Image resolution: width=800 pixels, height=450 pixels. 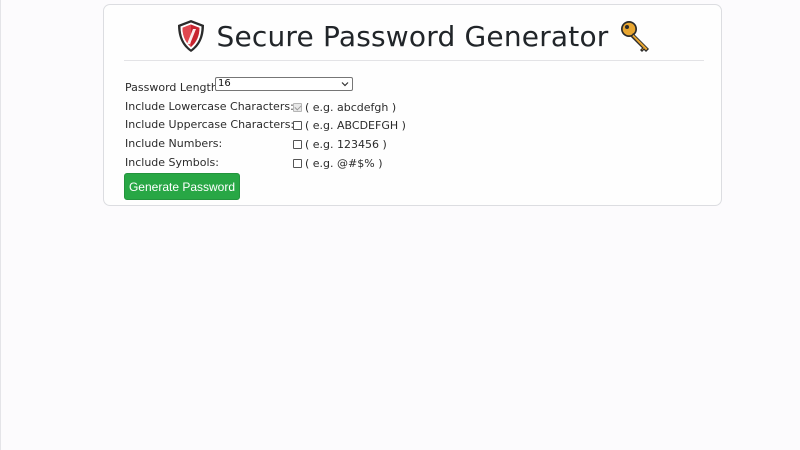 What do you see at coordinates (634, 36) in the screenshot?
I see `key-icon` at bounding box center [634, 36].